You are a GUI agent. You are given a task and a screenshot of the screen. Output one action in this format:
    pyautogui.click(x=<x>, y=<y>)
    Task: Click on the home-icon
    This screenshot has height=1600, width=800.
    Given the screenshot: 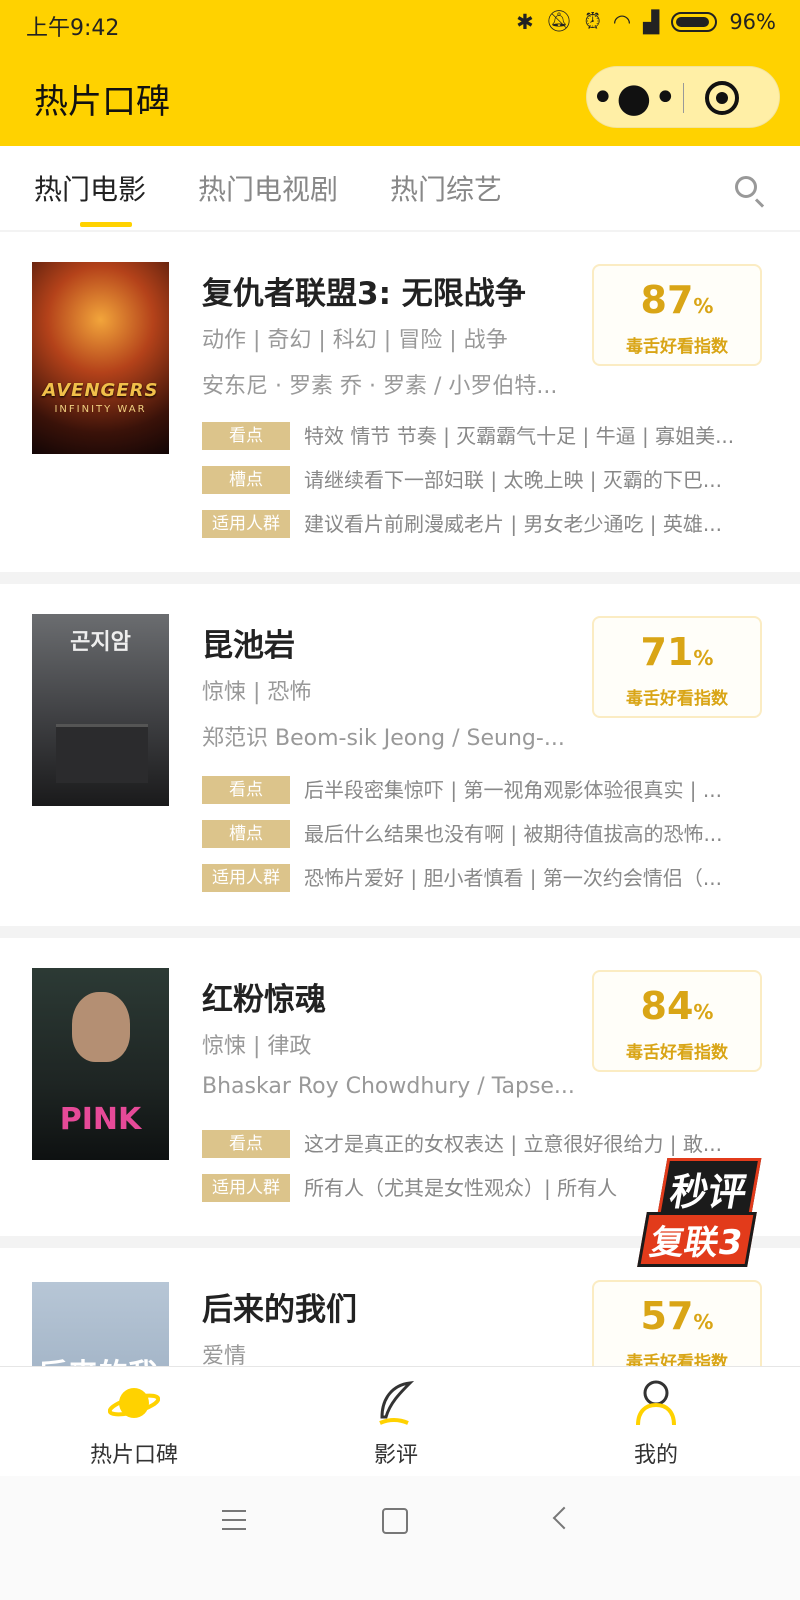 What is the action you would take?
    pyautogui.click(x=395, y=1521)
    